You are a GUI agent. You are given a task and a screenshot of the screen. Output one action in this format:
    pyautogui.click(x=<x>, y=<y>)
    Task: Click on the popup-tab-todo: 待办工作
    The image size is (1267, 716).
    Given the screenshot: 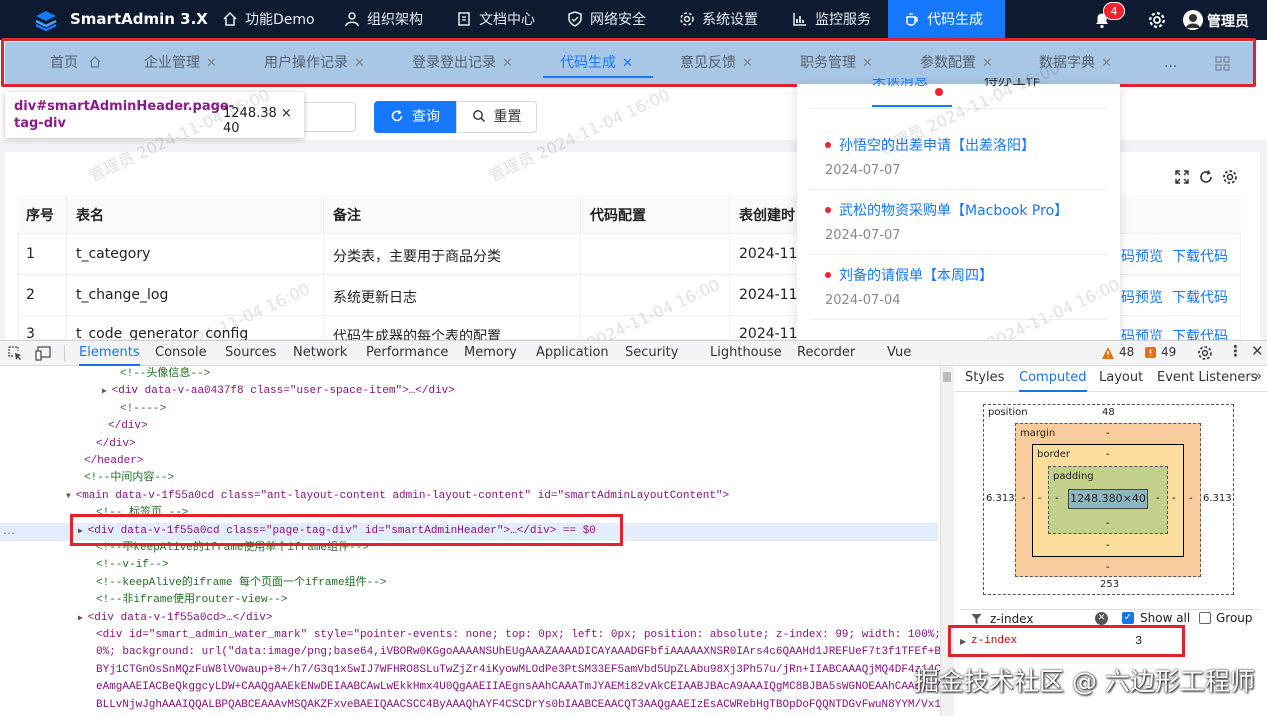 What is the action you would take?
    pyautogui.click(x=1012, y=85)
    